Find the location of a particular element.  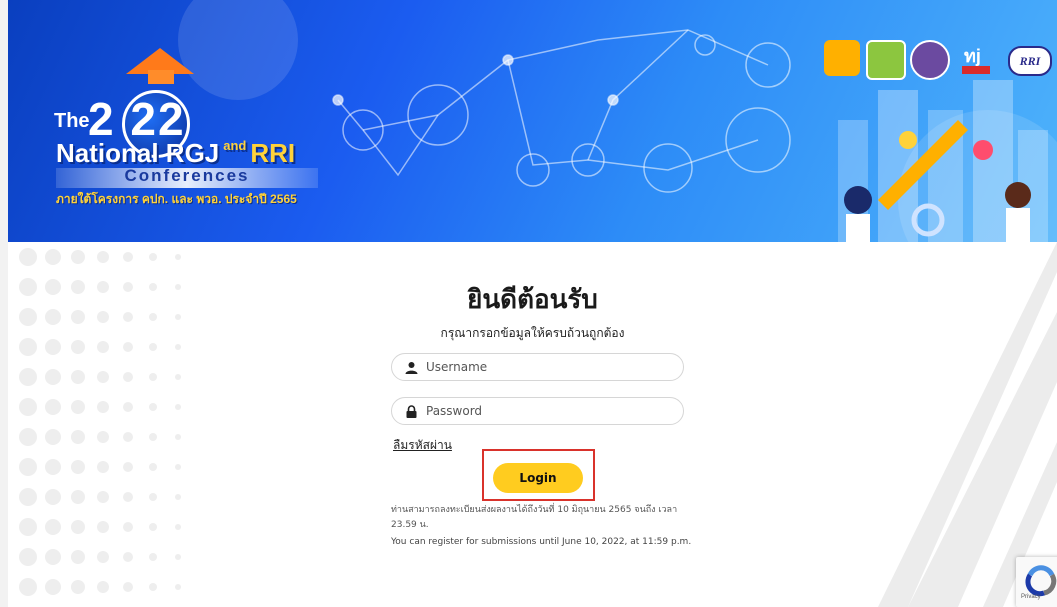

logo-title: National RGJ and RRI is located at coordinates (175, 153).